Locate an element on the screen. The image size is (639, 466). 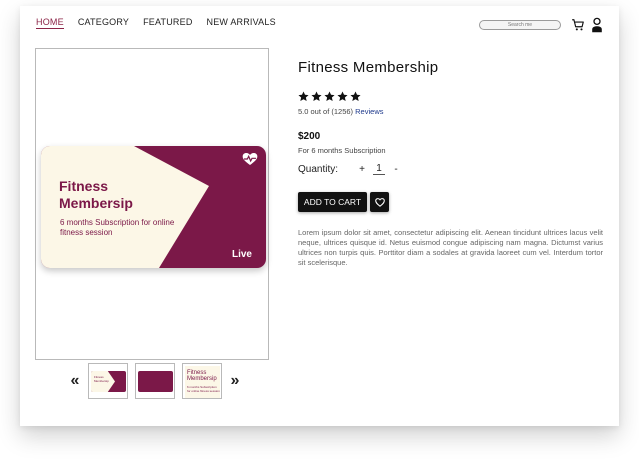
nav-new-arrivals: NEW ARRIVALS is located at coordinates (241, 23).